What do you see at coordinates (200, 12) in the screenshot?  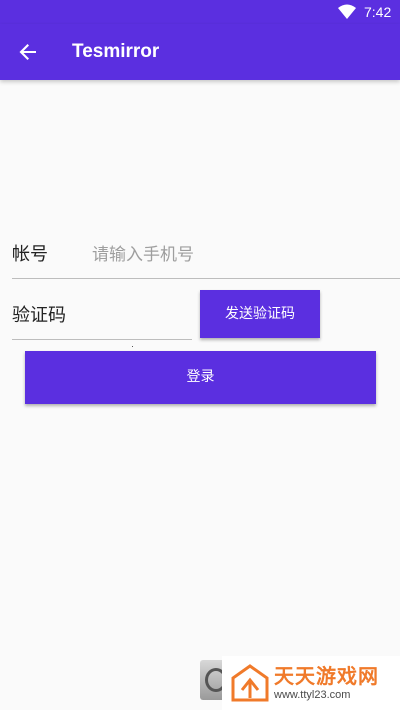 I see `status-bar: 7:42` at bounding box center [200, 12].